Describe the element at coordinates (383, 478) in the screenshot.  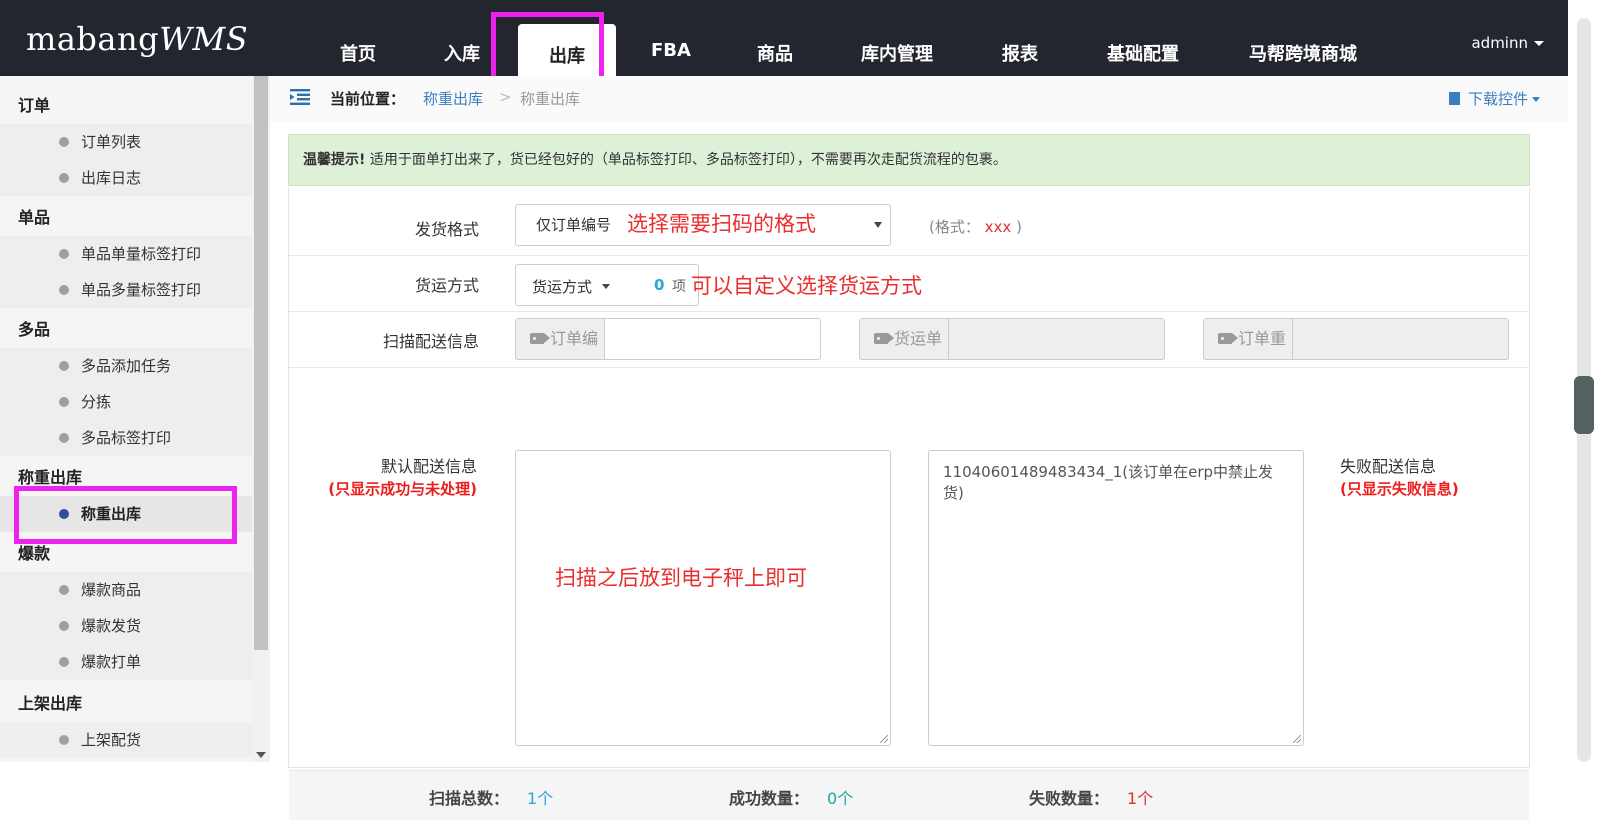
I see `default-info-label: 默认配送信息 (只显示成功与未处理)` at that location.